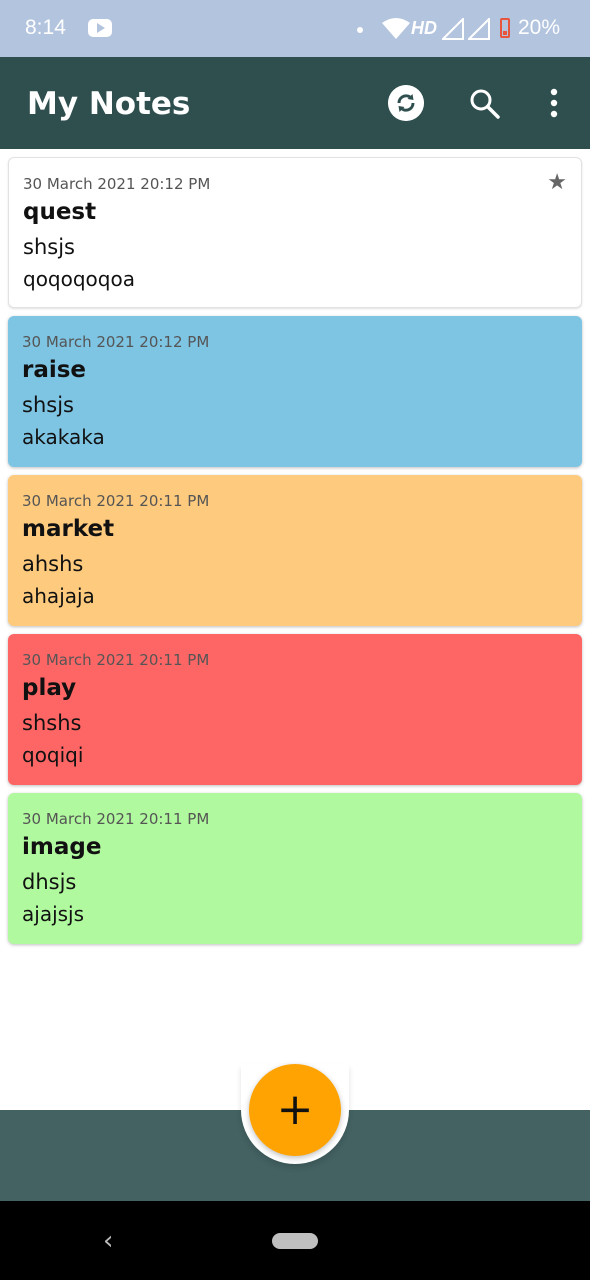  I want to click on note-text: qoqiqi, so click(53, 755).